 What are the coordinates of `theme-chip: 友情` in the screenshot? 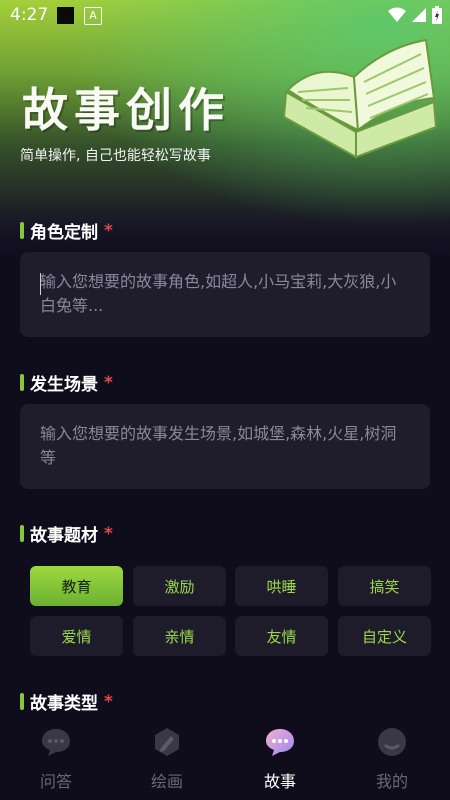 It's located at (281, 636).